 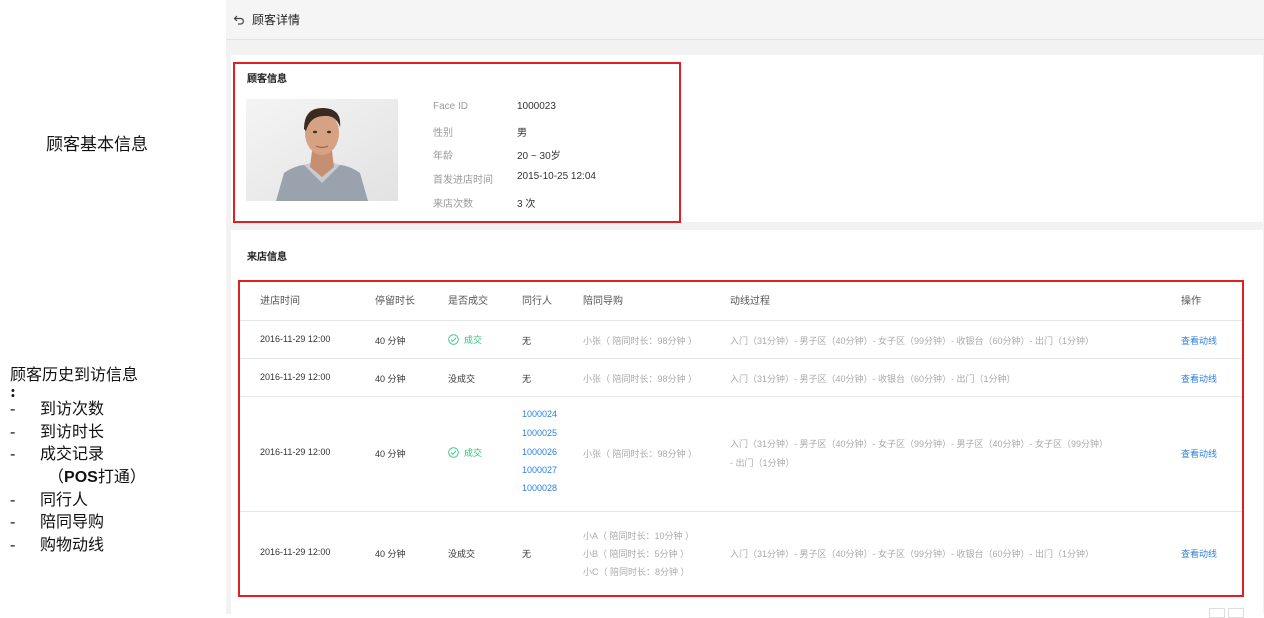 I want to click on annotation-pos-note: （POS打通）, so click(x=97, y=476).